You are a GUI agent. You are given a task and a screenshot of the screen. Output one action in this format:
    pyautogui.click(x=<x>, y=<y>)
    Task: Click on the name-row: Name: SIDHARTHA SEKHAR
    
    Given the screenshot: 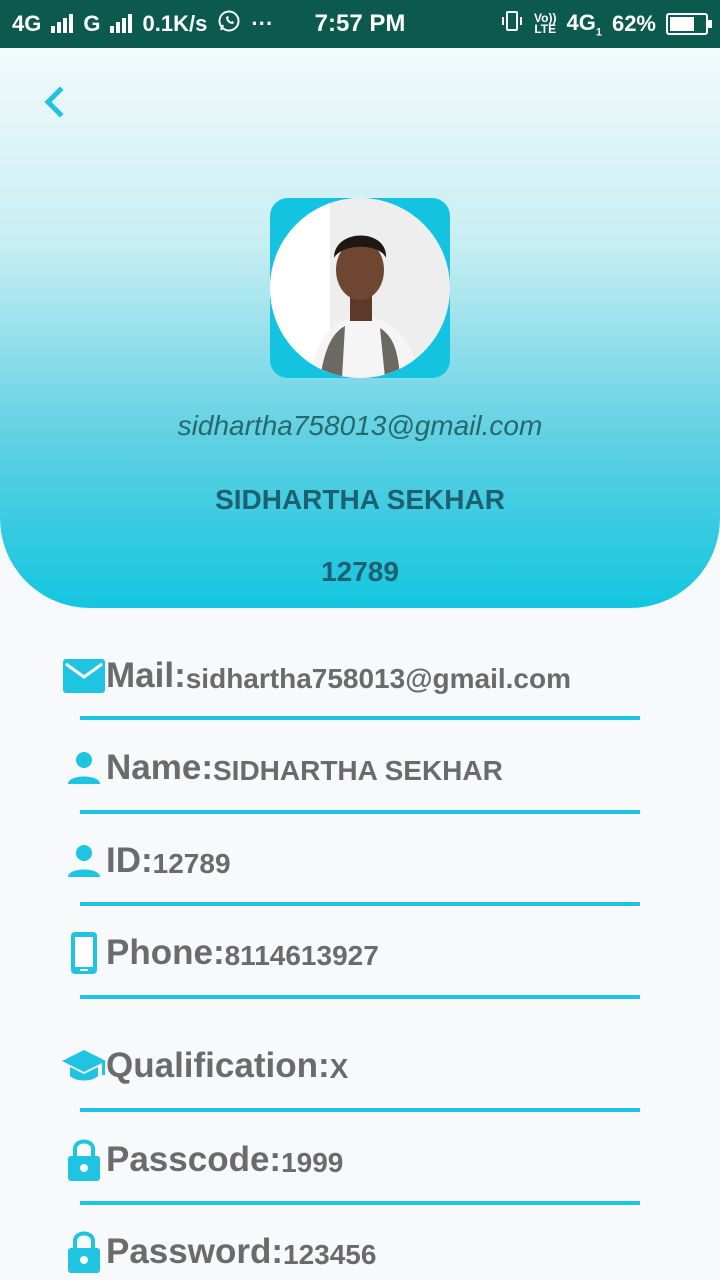 What is the action you would take?
    pyautogui.click(x=382, y=768)
    